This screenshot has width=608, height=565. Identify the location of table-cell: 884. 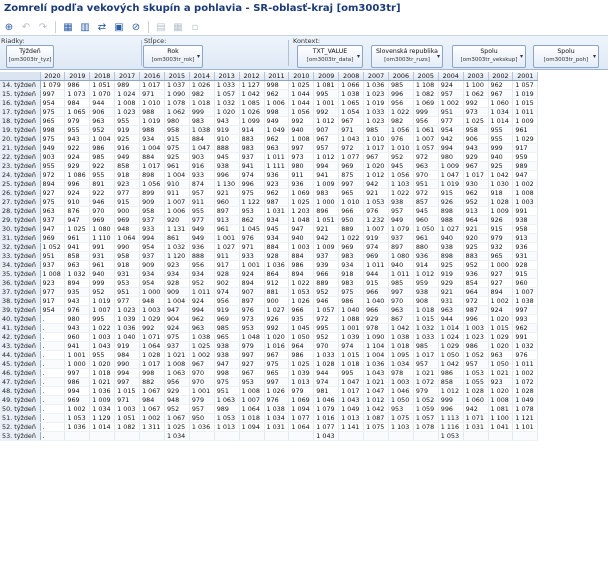
(152, 157).